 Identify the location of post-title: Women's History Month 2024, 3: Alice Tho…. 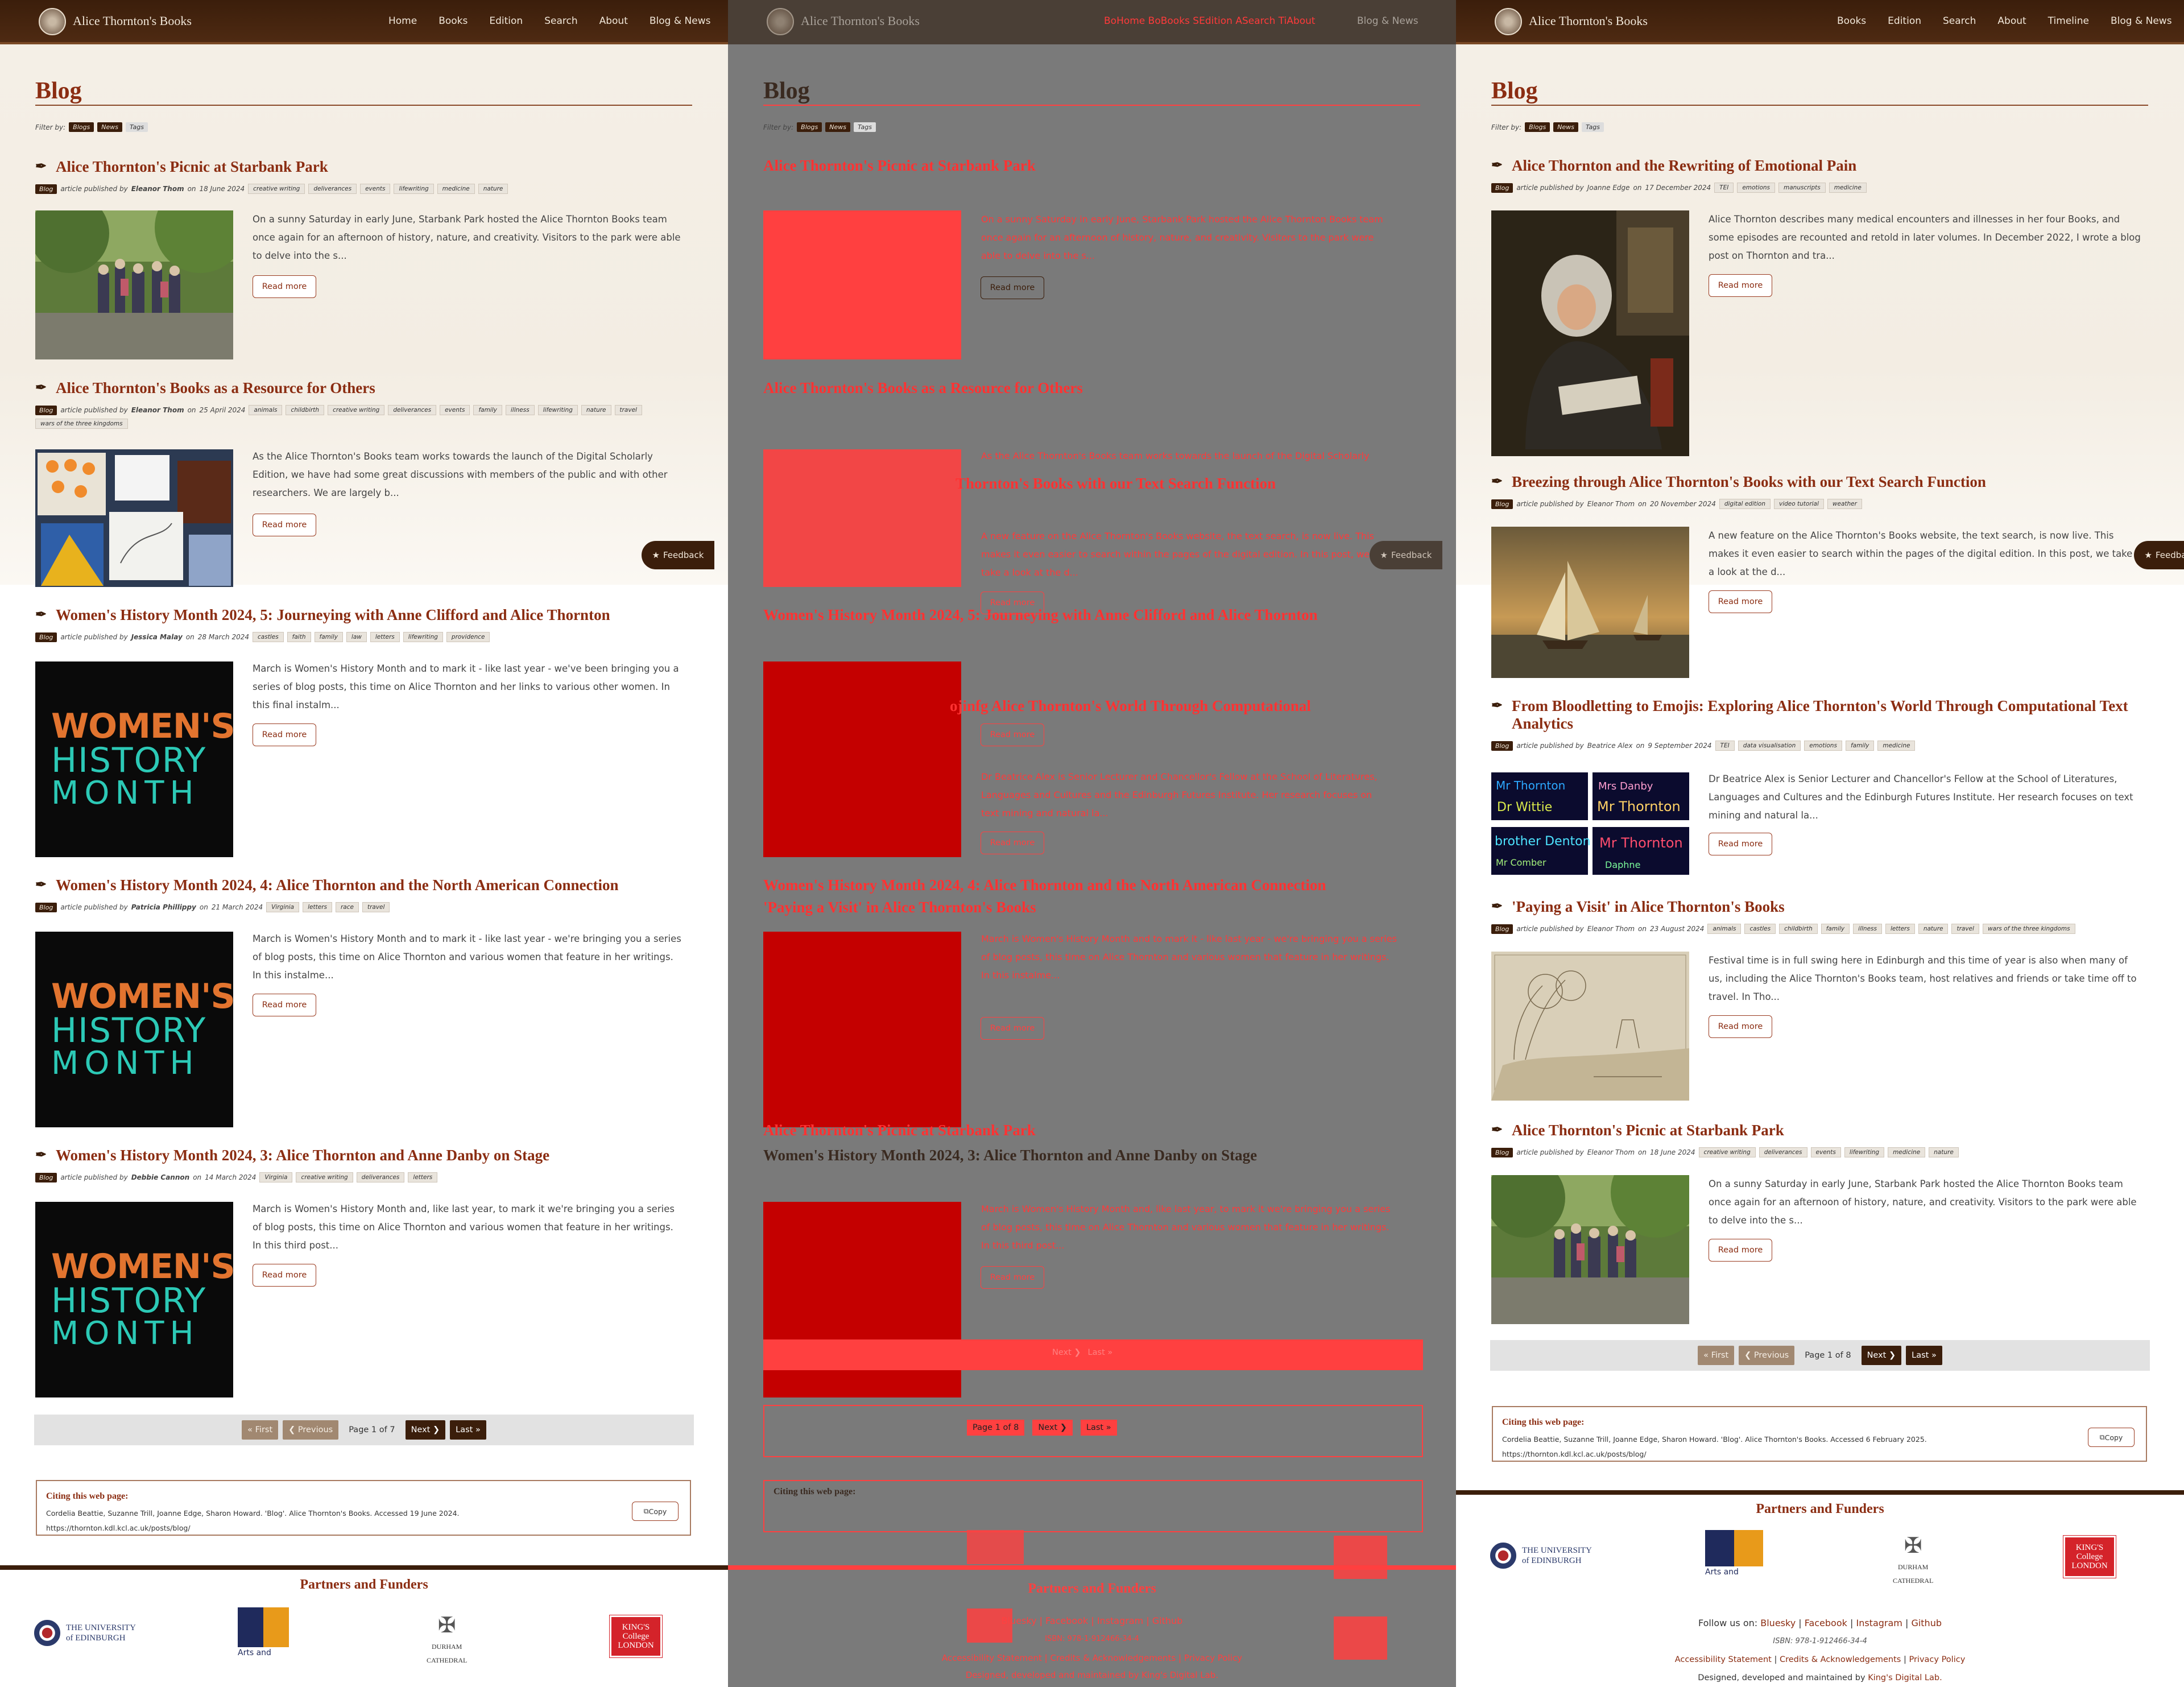
(302, 1155).